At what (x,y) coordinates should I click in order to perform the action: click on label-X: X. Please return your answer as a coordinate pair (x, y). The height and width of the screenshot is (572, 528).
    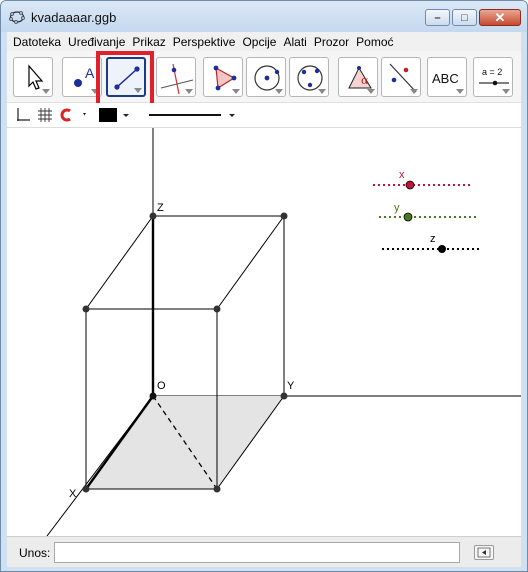
    Looking at the image, I should click on (73, 494).